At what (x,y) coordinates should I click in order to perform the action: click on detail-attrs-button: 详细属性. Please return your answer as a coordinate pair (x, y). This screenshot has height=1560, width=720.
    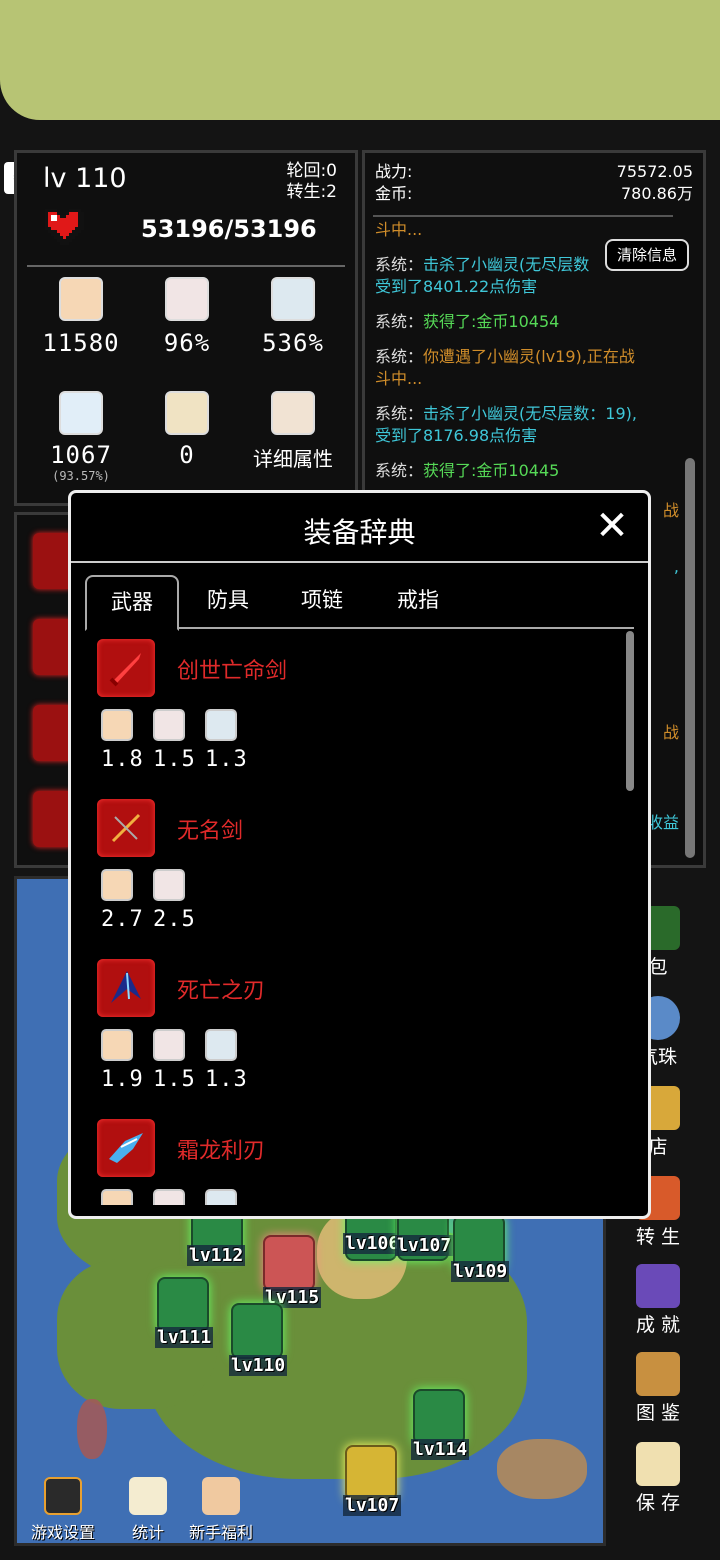
    Looking at the image, I should click on (293, 431).